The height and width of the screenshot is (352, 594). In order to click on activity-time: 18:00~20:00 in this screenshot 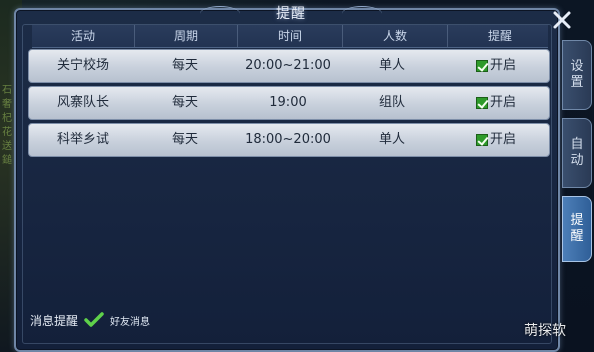, I will do `click(288, 139)`.